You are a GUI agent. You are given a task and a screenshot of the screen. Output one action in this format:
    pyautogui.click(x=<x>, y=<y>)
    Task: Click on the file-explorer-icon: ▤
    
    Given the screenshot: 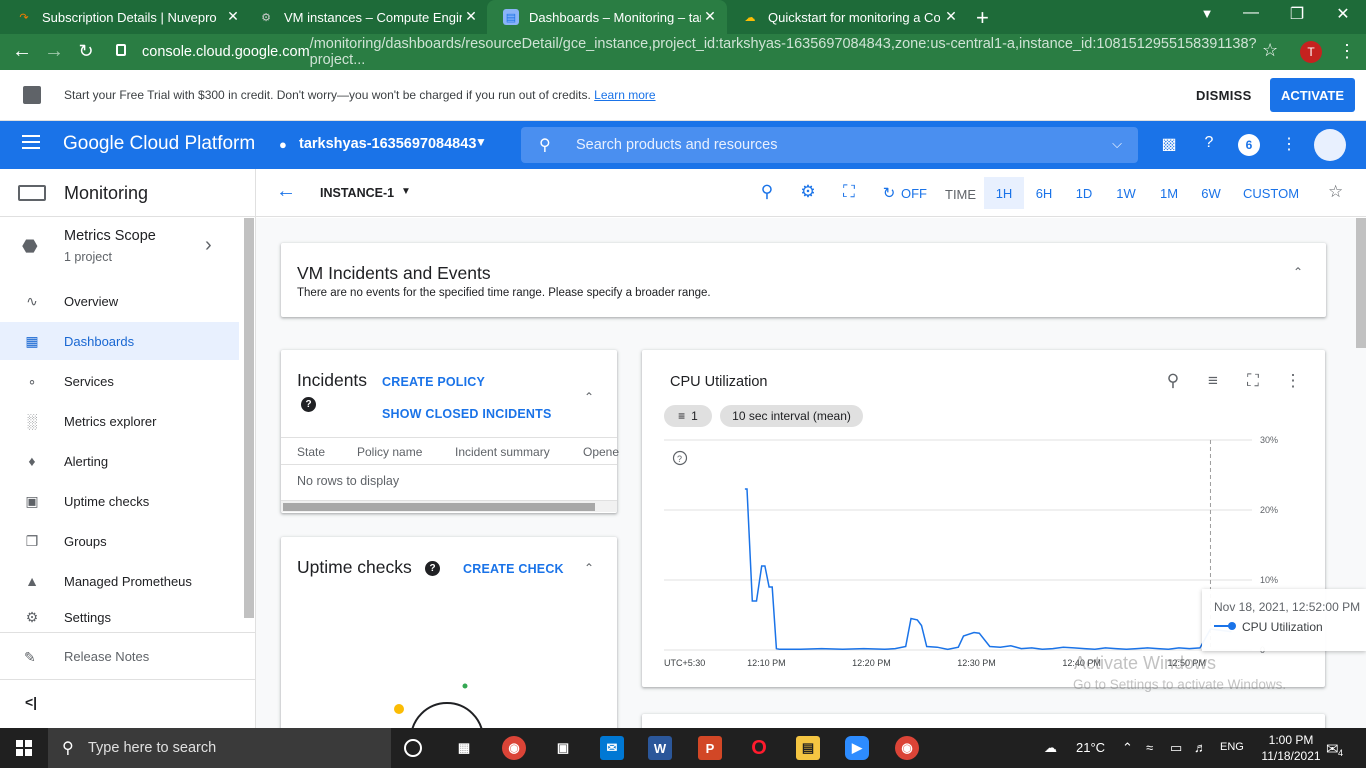 What is the action you would take?
    pyautogui.click(x=808, y=748)
    